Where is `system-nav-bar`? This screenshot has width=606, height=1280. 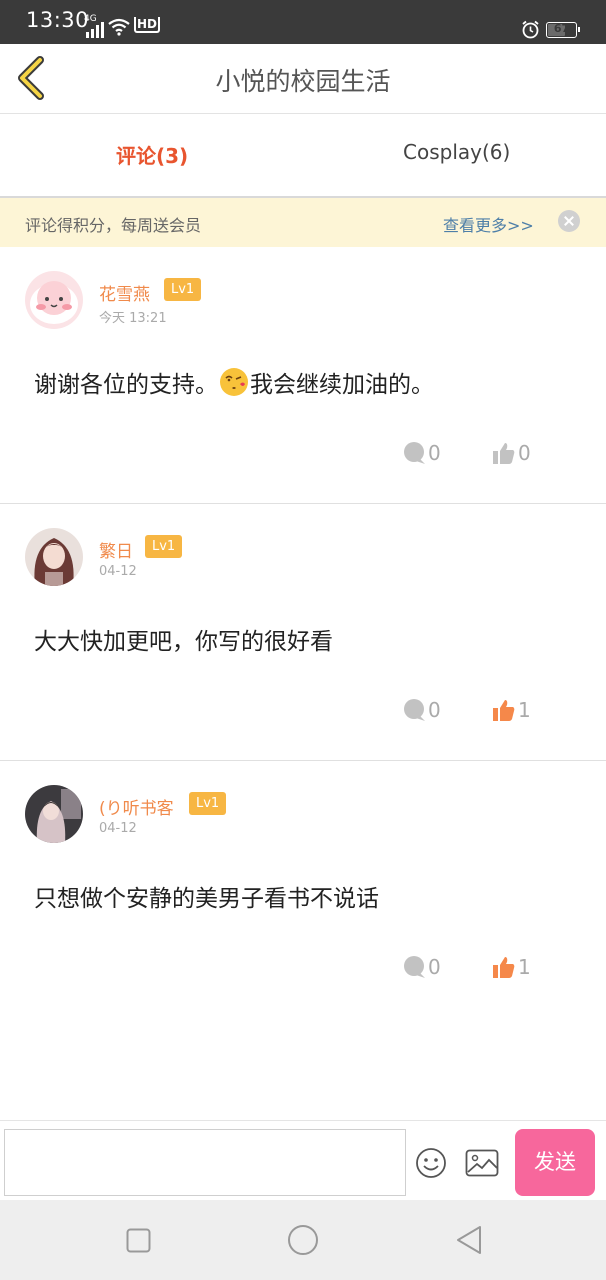
system-nav-bar is located at coordinates (303, 1240).